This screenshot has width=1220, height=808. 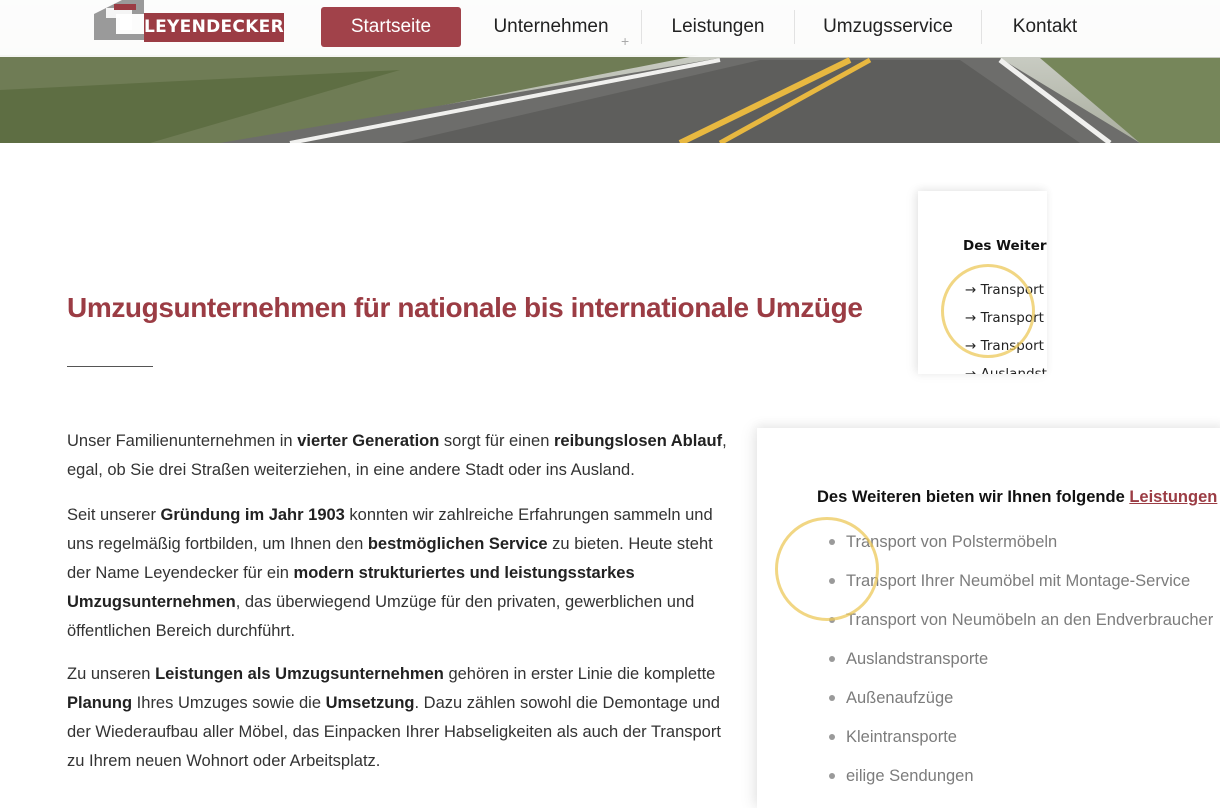 I want to click on nav-kontakt: Kontakt, so click(x=1045, y=27).